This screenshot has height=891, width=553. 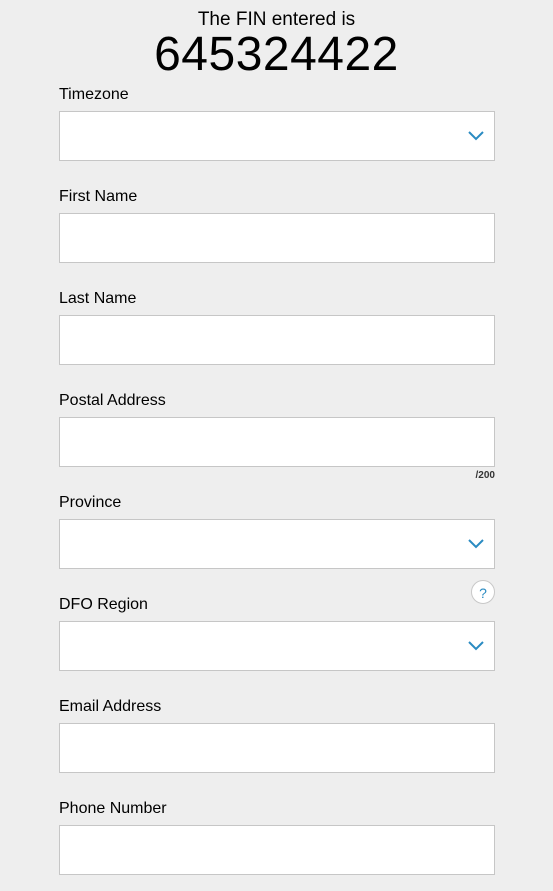 I want to click on postal-address-input, so click(x=277, y=442).